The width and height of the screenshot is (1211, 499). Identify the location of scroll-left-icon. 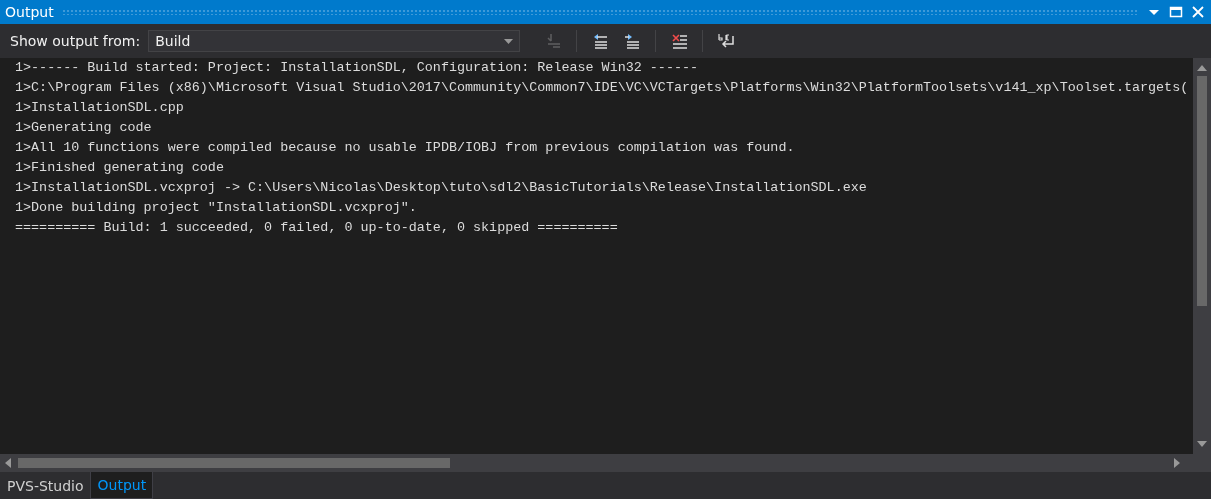
(8, 463).